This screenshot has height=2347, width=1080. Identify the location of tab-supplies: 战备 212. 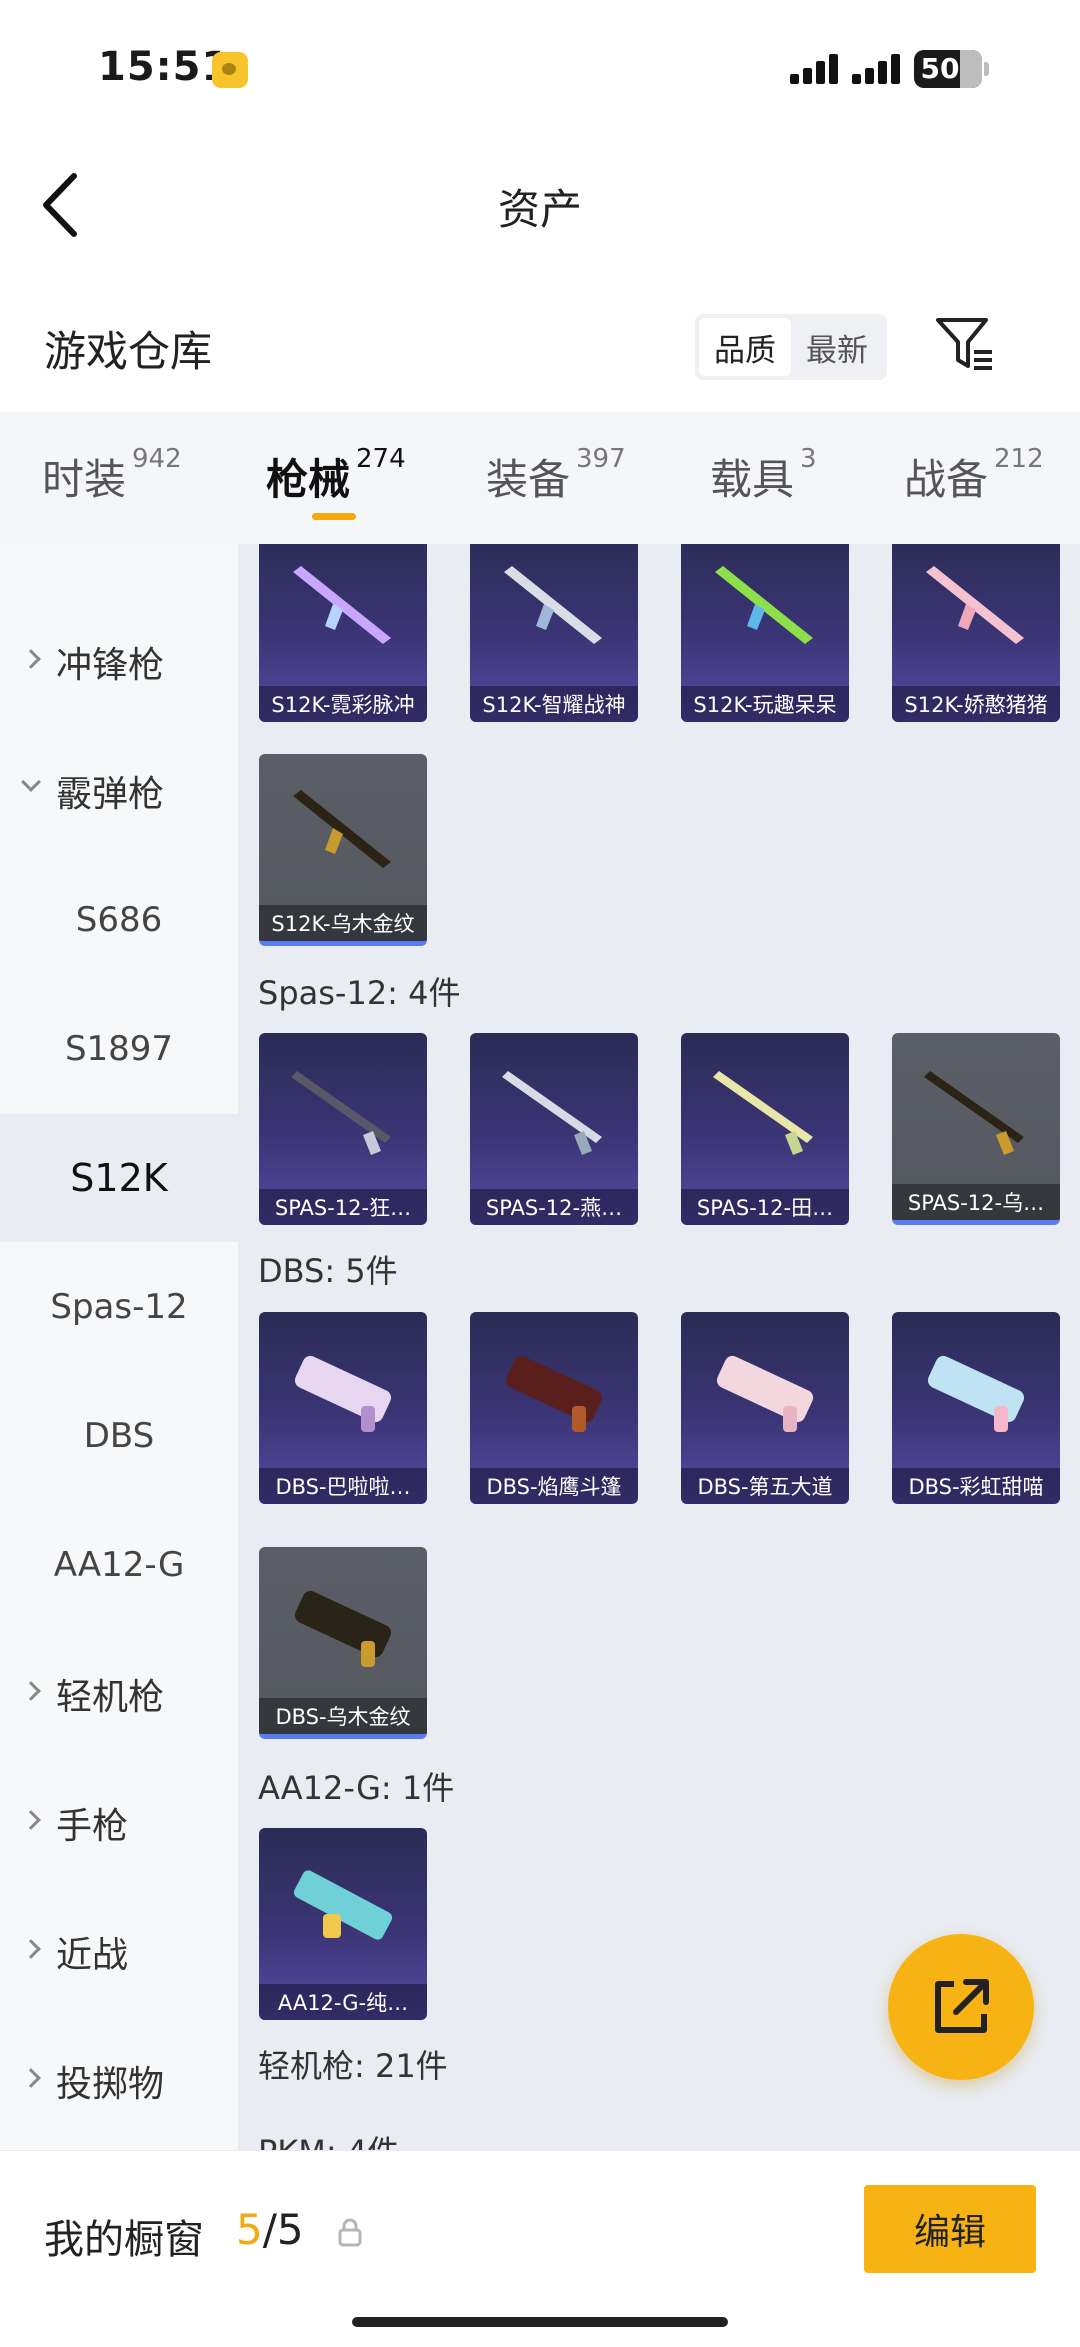
(974, 475).